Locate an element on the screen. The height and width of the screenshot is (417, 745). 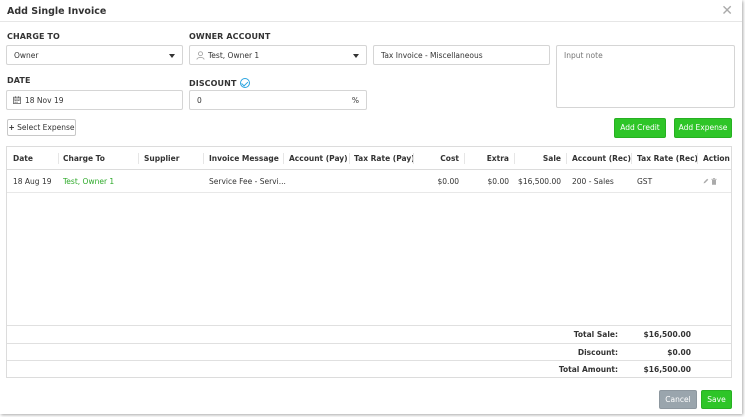
cell-date: 18 Aug 19 is located at coordinates (32, 181).